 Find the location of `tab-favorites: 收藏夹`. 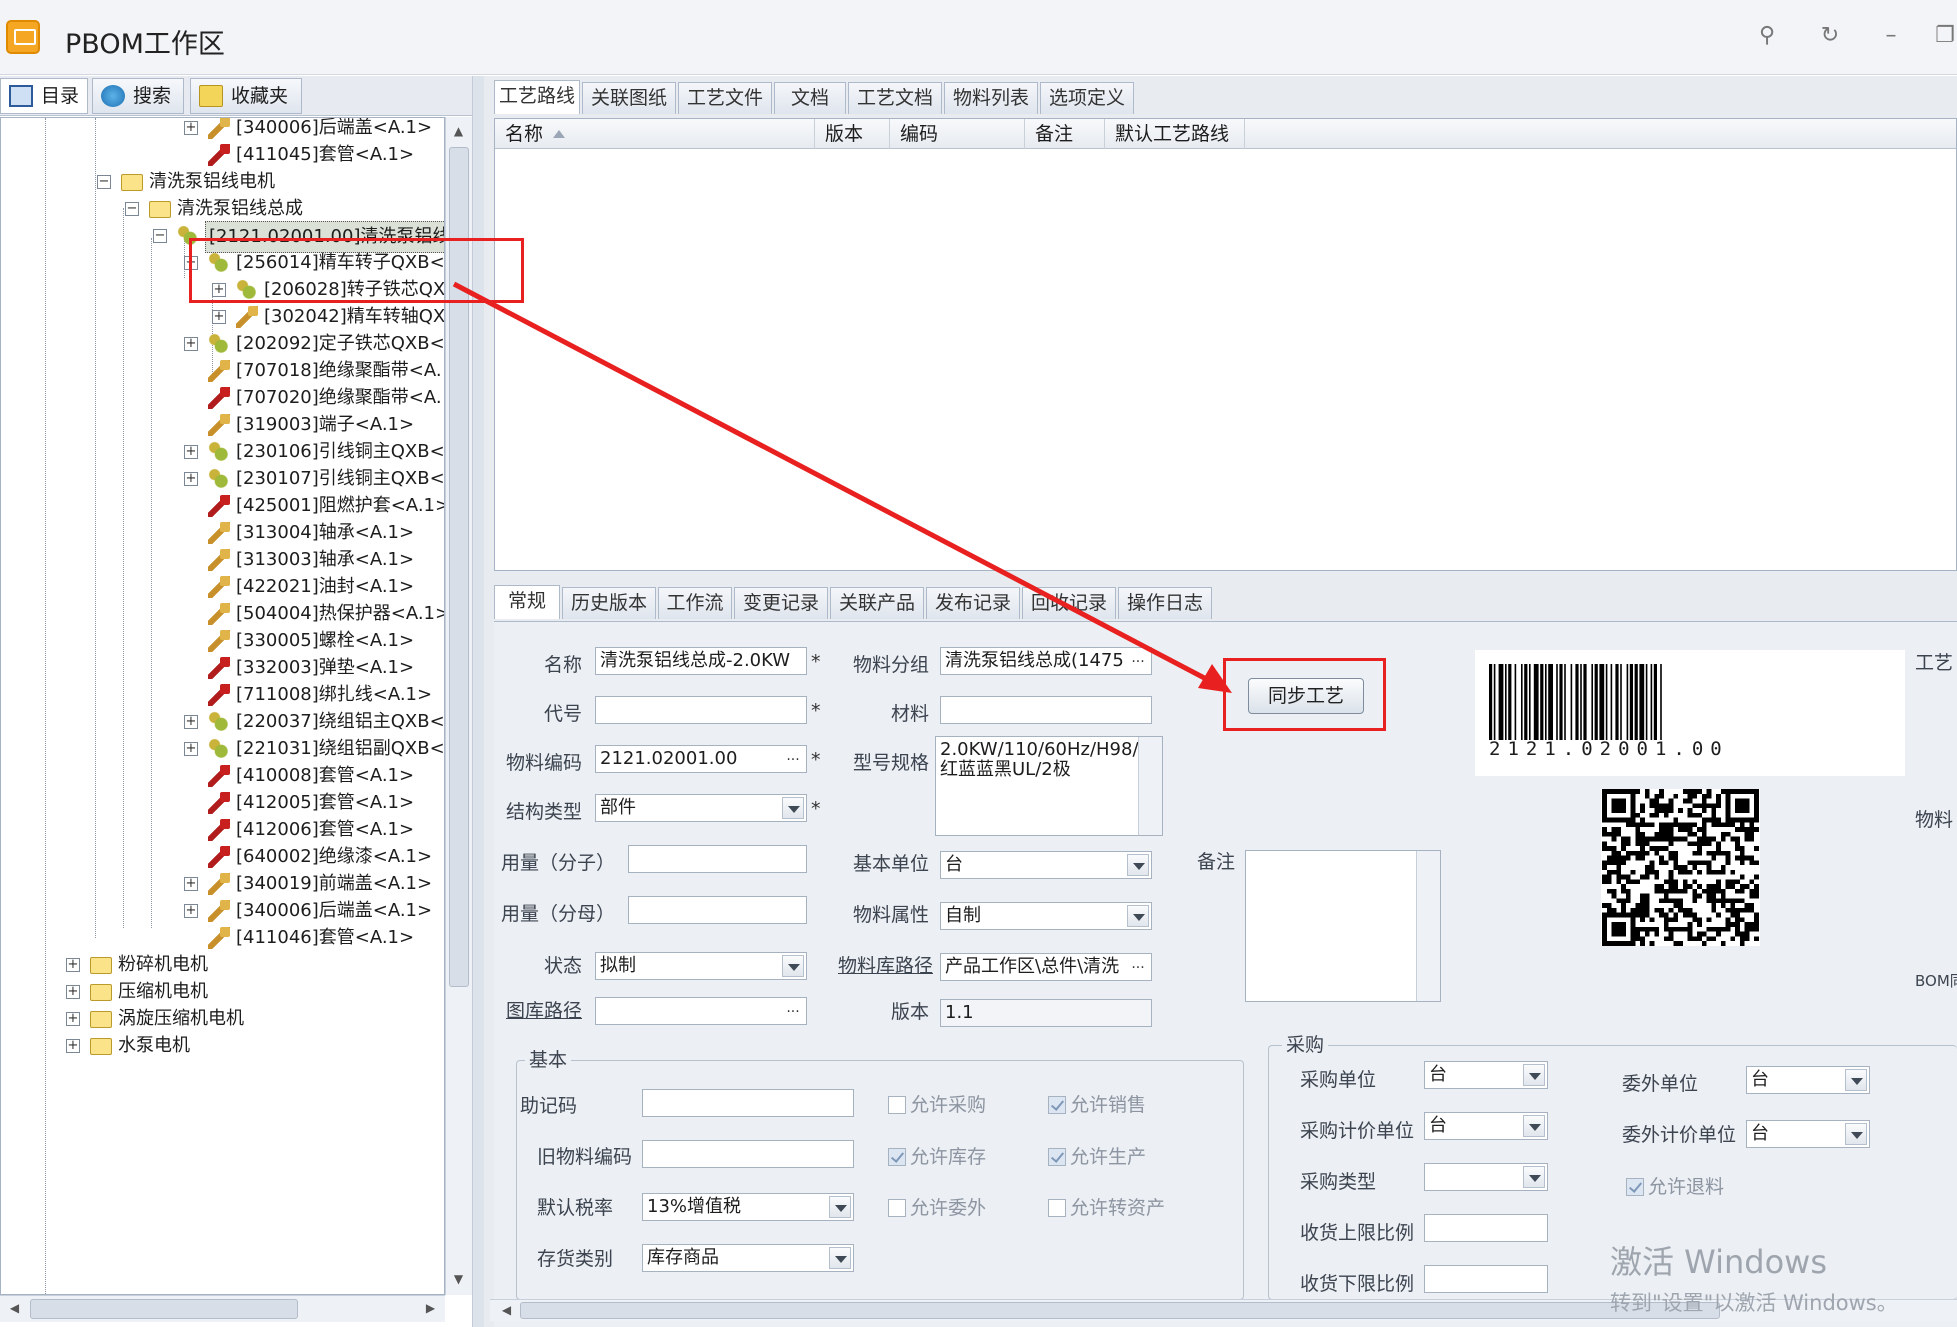

tab-favorites: 收藏夹 is located at coordinates (246, 96).